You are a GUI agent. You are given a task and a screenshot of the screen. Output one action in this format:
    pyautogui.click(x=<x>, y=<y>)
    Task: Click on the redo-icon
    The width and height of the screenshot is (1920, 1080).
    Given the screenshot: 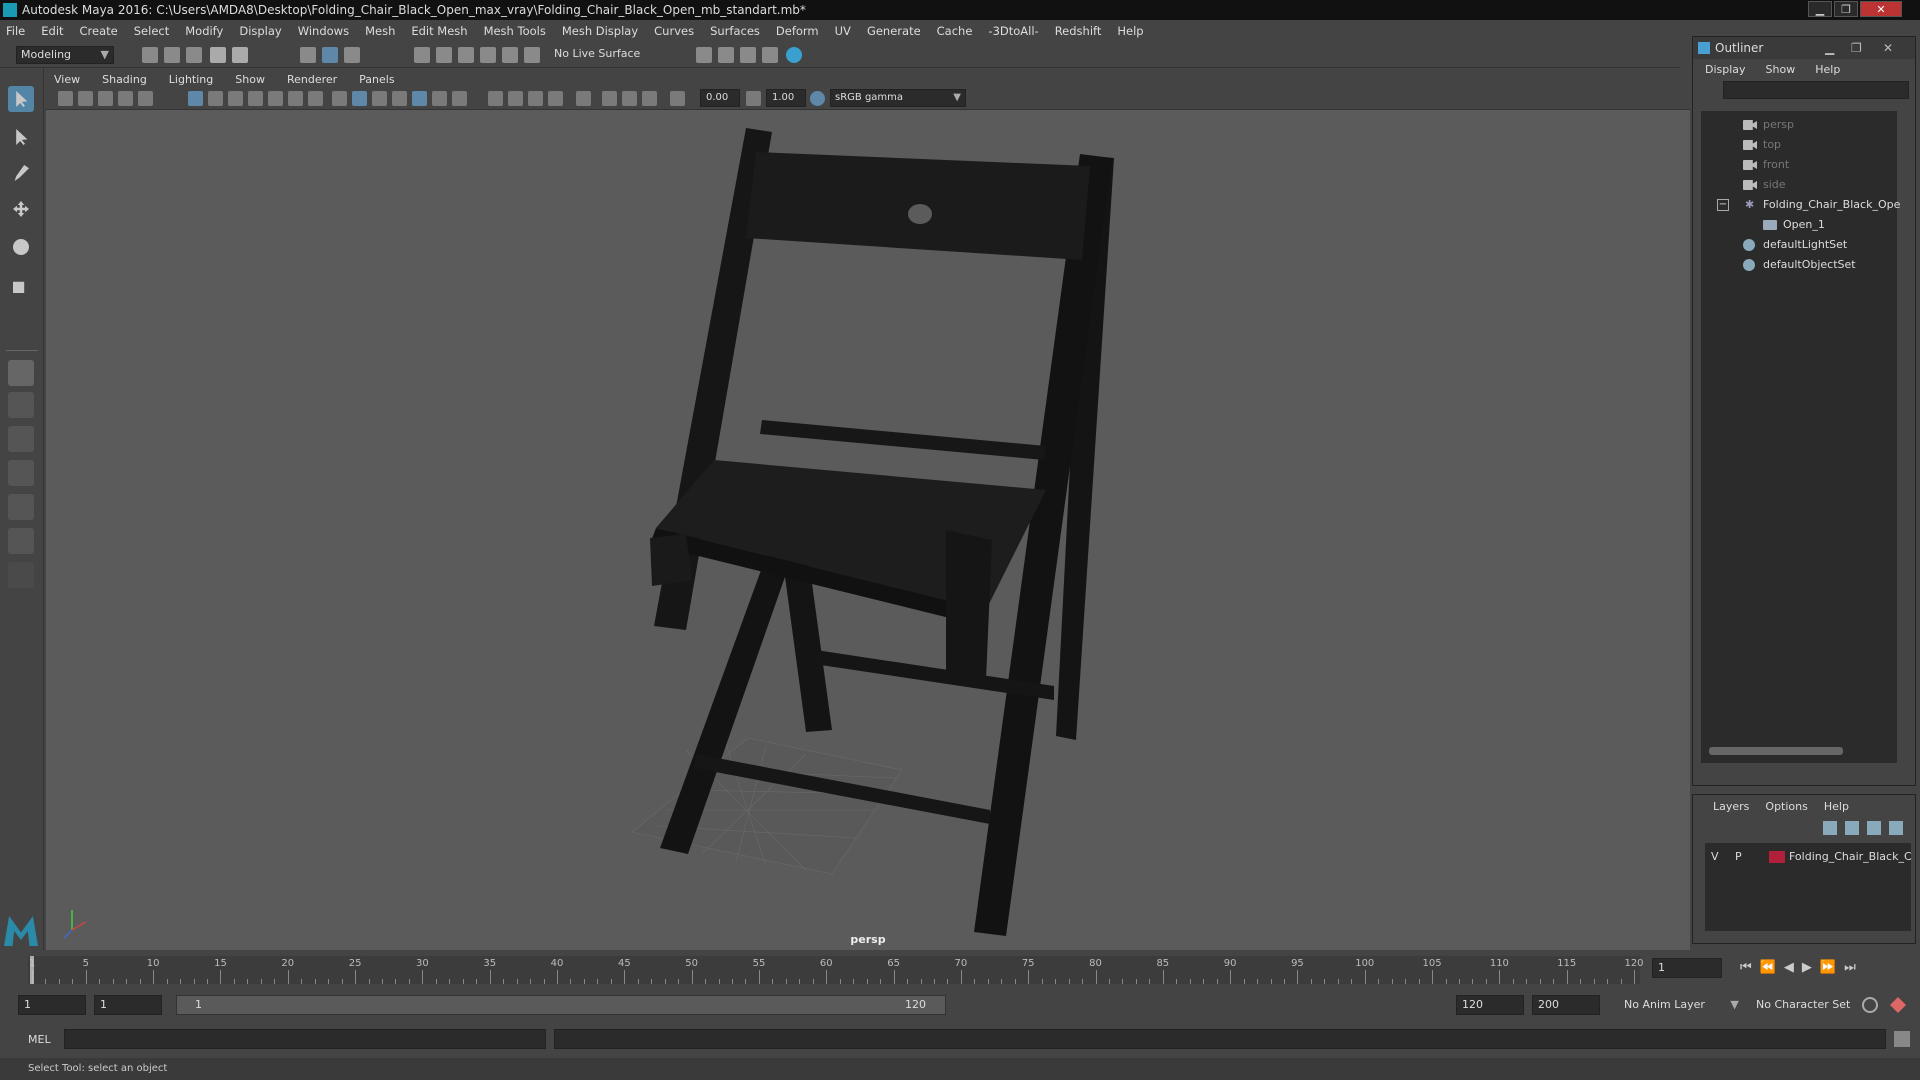 What is the action you would take?
    pyautogui.click(x=240, y=55)
    